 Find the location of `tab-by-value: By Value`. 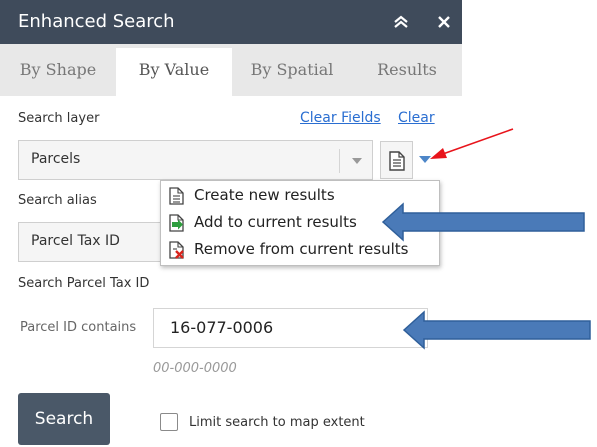

tab-by-value: By Value is located at coordinates (174, 72).